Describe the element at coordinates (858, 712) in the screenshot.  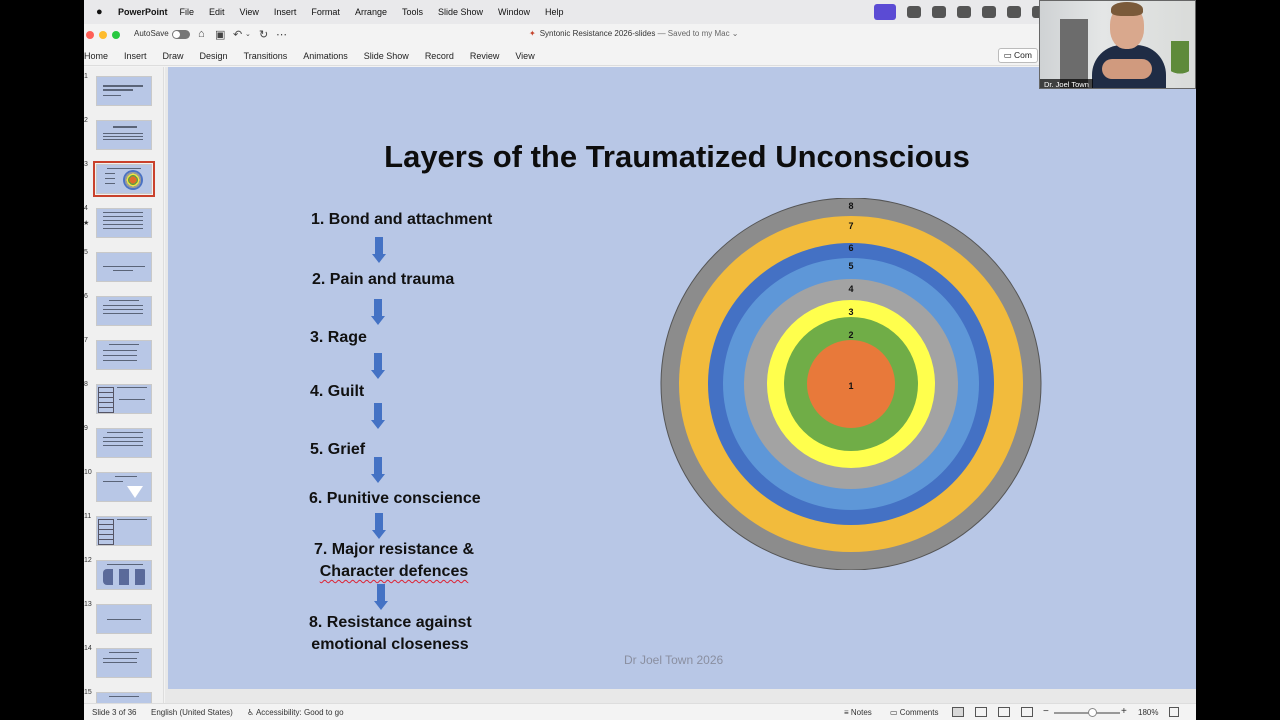
I see `notes-button: ≡ Notes` at that location.